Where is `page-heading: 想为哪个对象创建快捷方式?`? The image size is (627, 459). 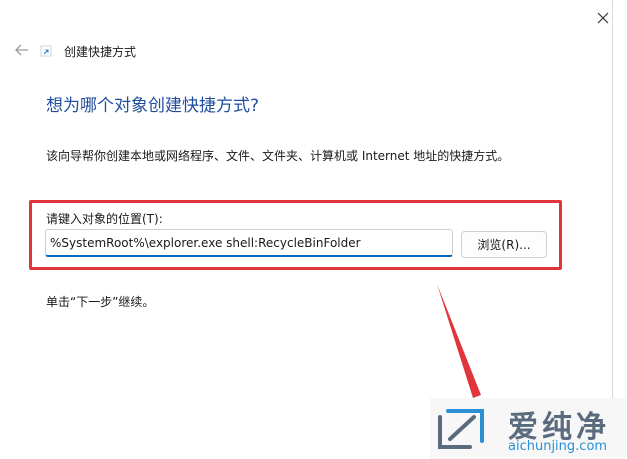
page-heading: 想为哪个对象创建快捷方式? is located at coordinates (153, 106).